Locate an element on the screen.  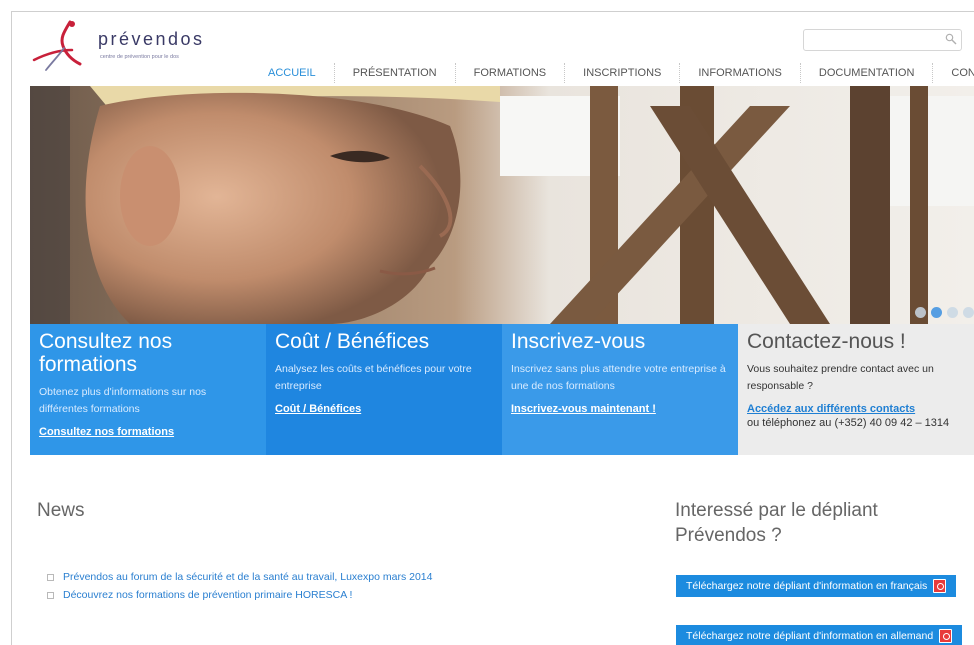
brochure-title: Interessé par le dépliant Prévendos ? is located at coordinates (776, 523).